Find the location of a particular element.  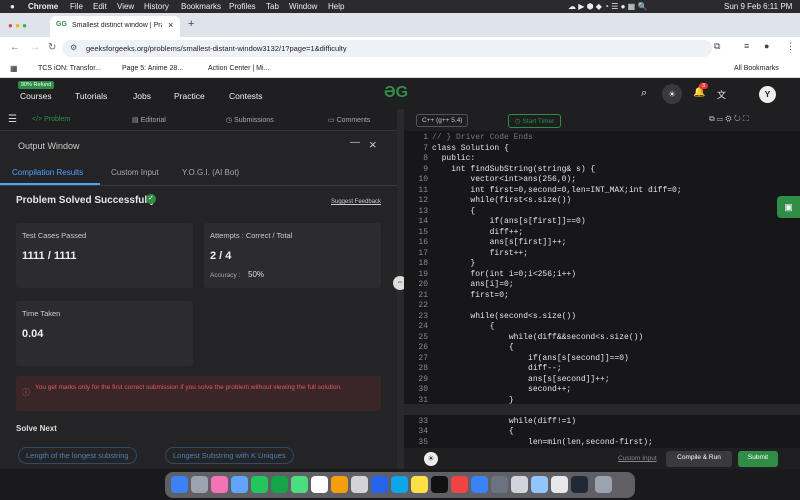

close-tab-icon: × is located at coordinates (170, 25).